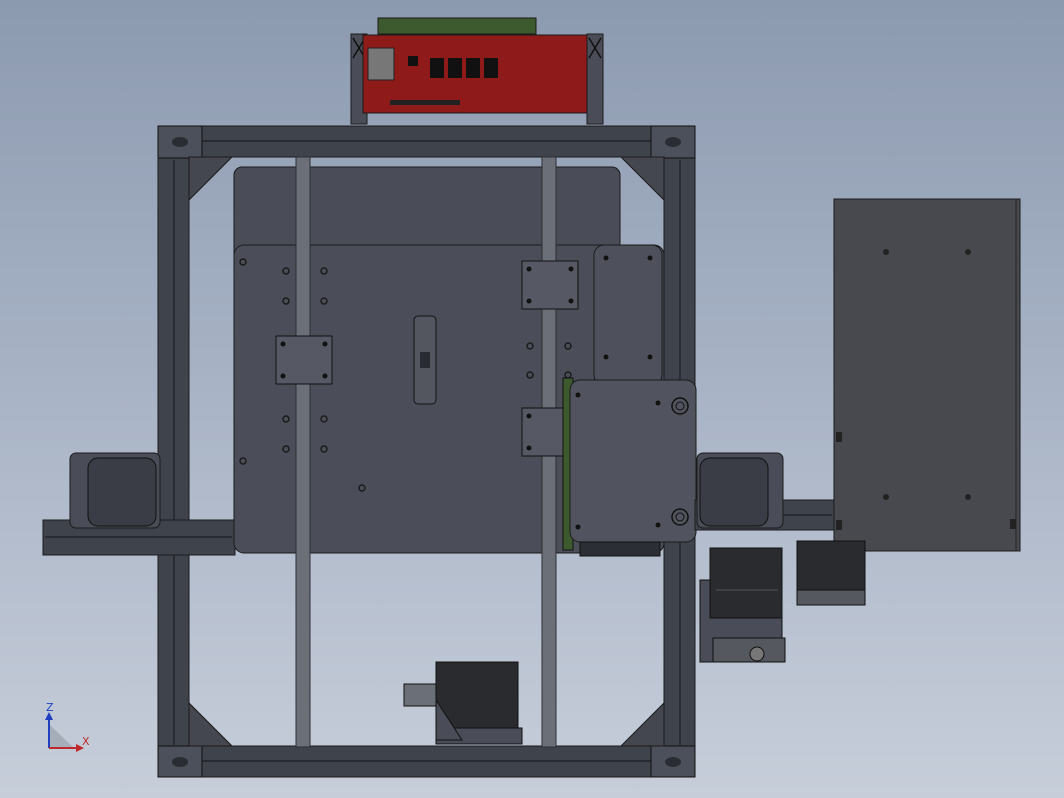 This screenshot has width=1064, height=798. I want to click on gusset-bl, so click(211, 724).